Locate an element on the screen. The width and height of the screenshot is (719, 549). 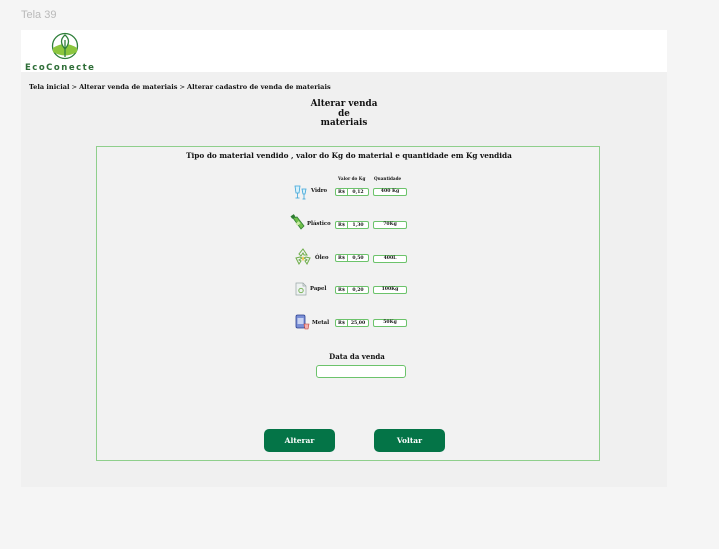
value-field: R$ 25,00 is located at coordinates (352, 323).